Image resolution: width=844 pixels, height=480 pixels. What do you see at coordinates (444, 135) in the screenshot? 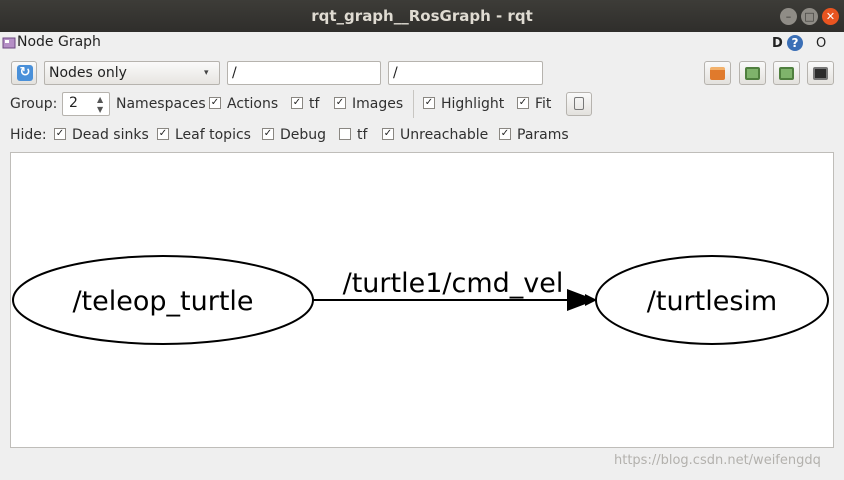
I see `unreachable-label: Unreachable` at bounding box center [444, 135].